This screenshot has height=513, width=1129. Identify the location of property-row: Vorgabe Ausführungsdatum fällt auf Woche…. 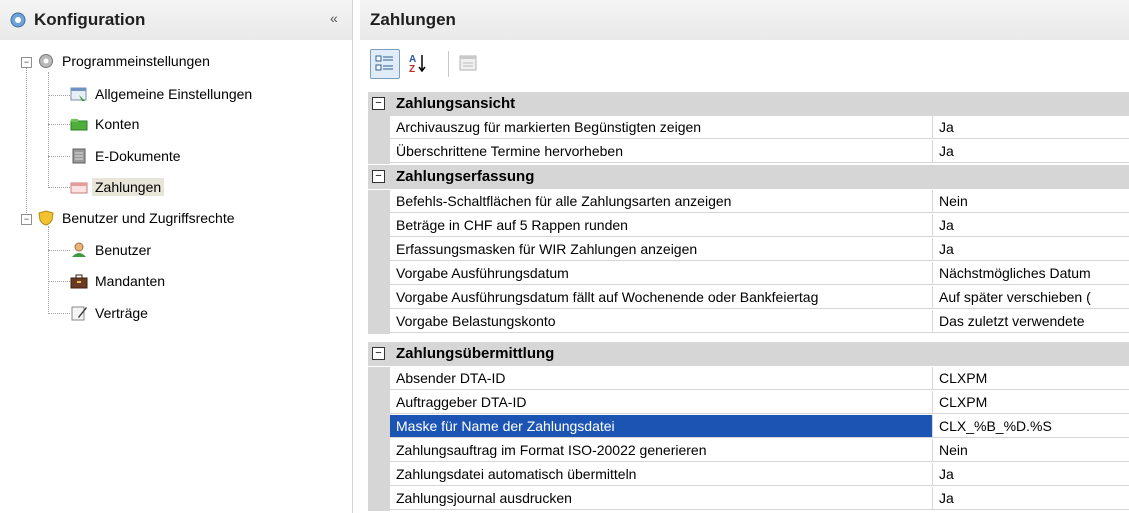
(748, 298).